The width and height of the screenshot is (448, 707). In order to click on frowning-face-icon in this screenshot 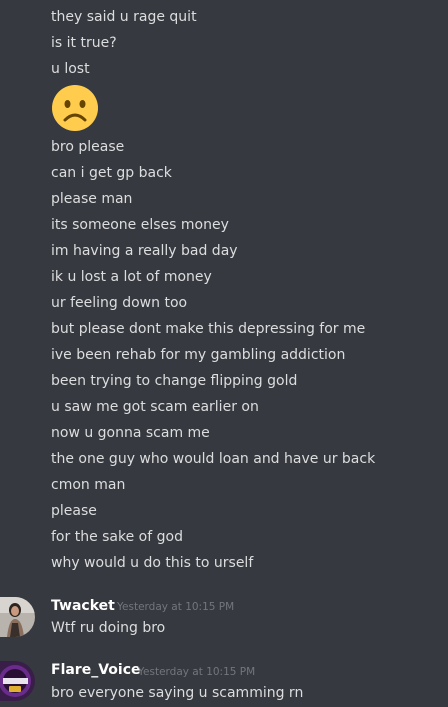, I will do `click(75, 108)`.